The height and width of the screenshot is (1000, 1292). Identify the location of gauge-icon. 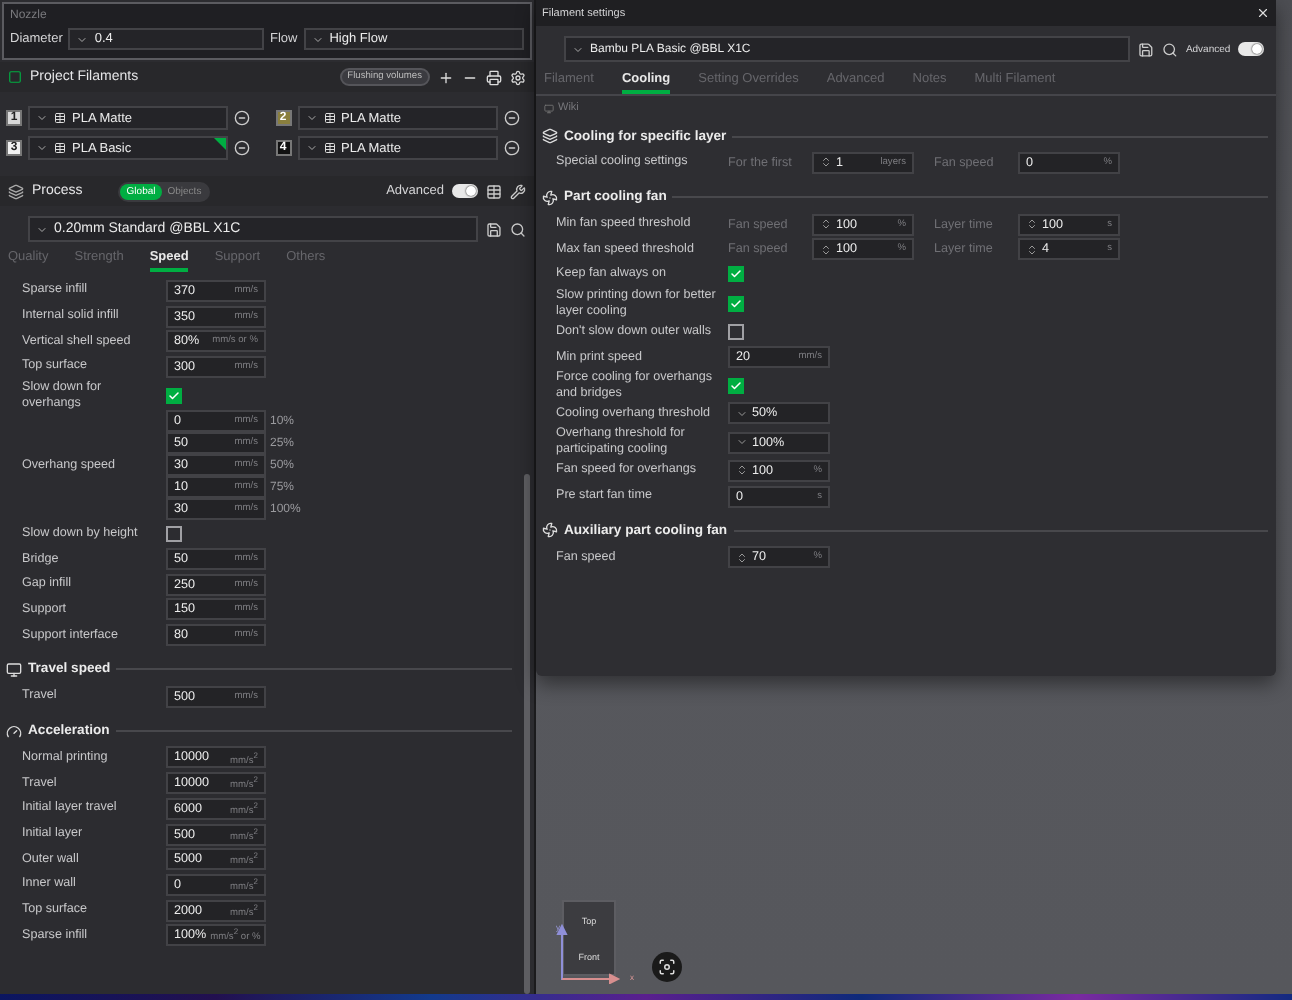
(14, 731).